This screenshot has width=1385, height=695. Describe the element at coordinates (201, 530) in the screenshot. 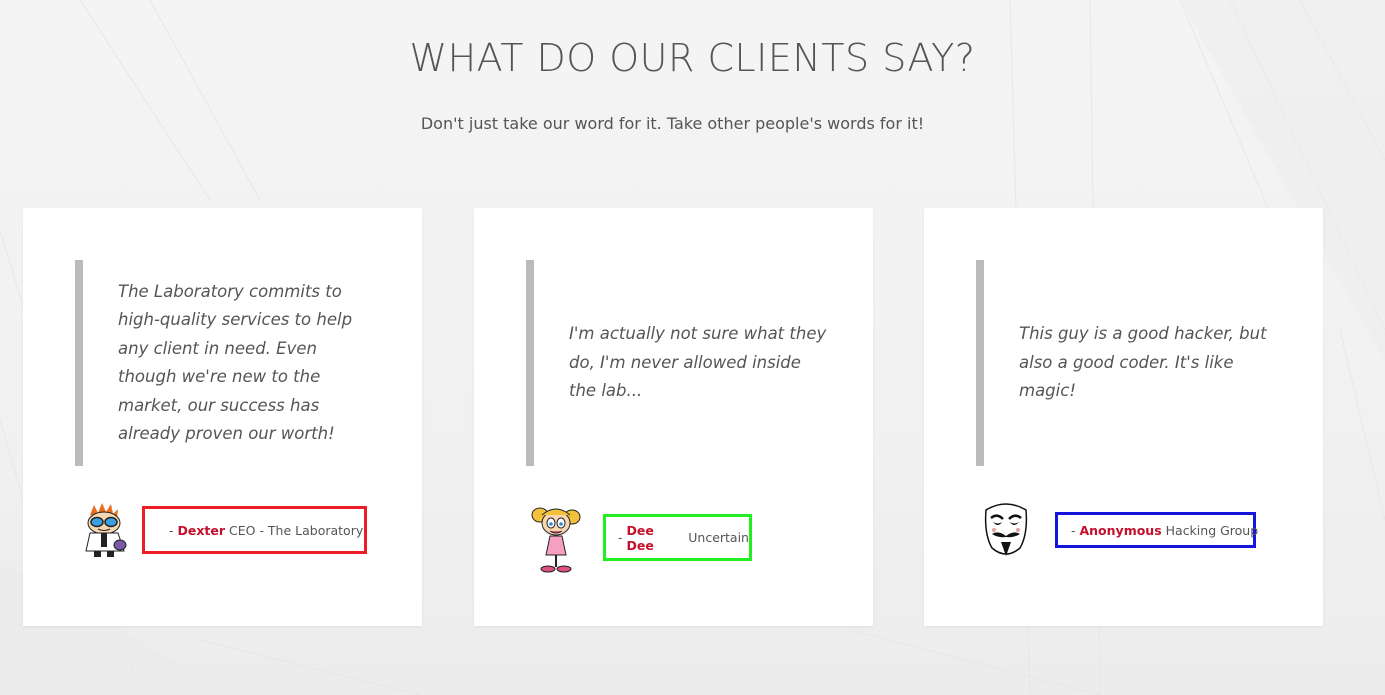

I see `client-name: Dexter` at that location.